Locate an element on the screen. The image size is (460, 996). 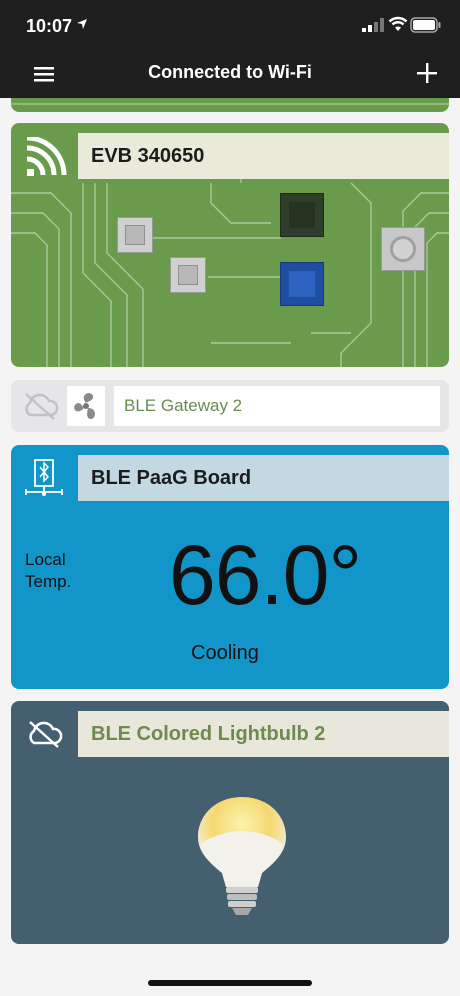
status-bar: 10:07 is located at coordinates (230, 24).